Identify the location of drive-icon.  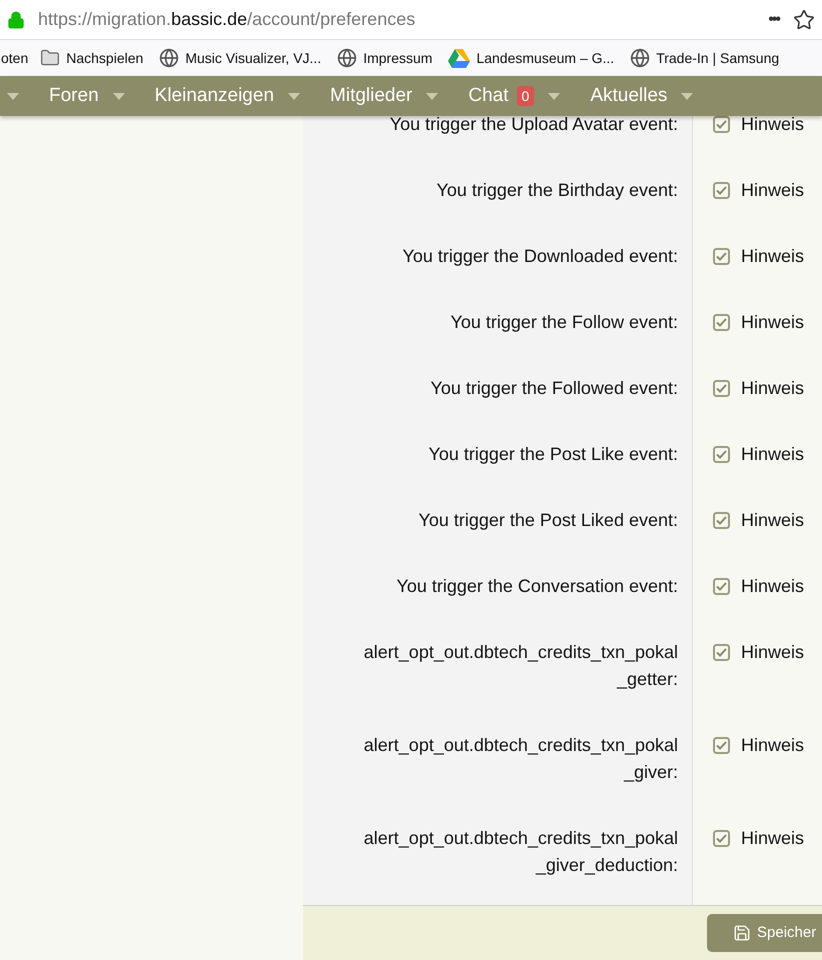
(459, 58).